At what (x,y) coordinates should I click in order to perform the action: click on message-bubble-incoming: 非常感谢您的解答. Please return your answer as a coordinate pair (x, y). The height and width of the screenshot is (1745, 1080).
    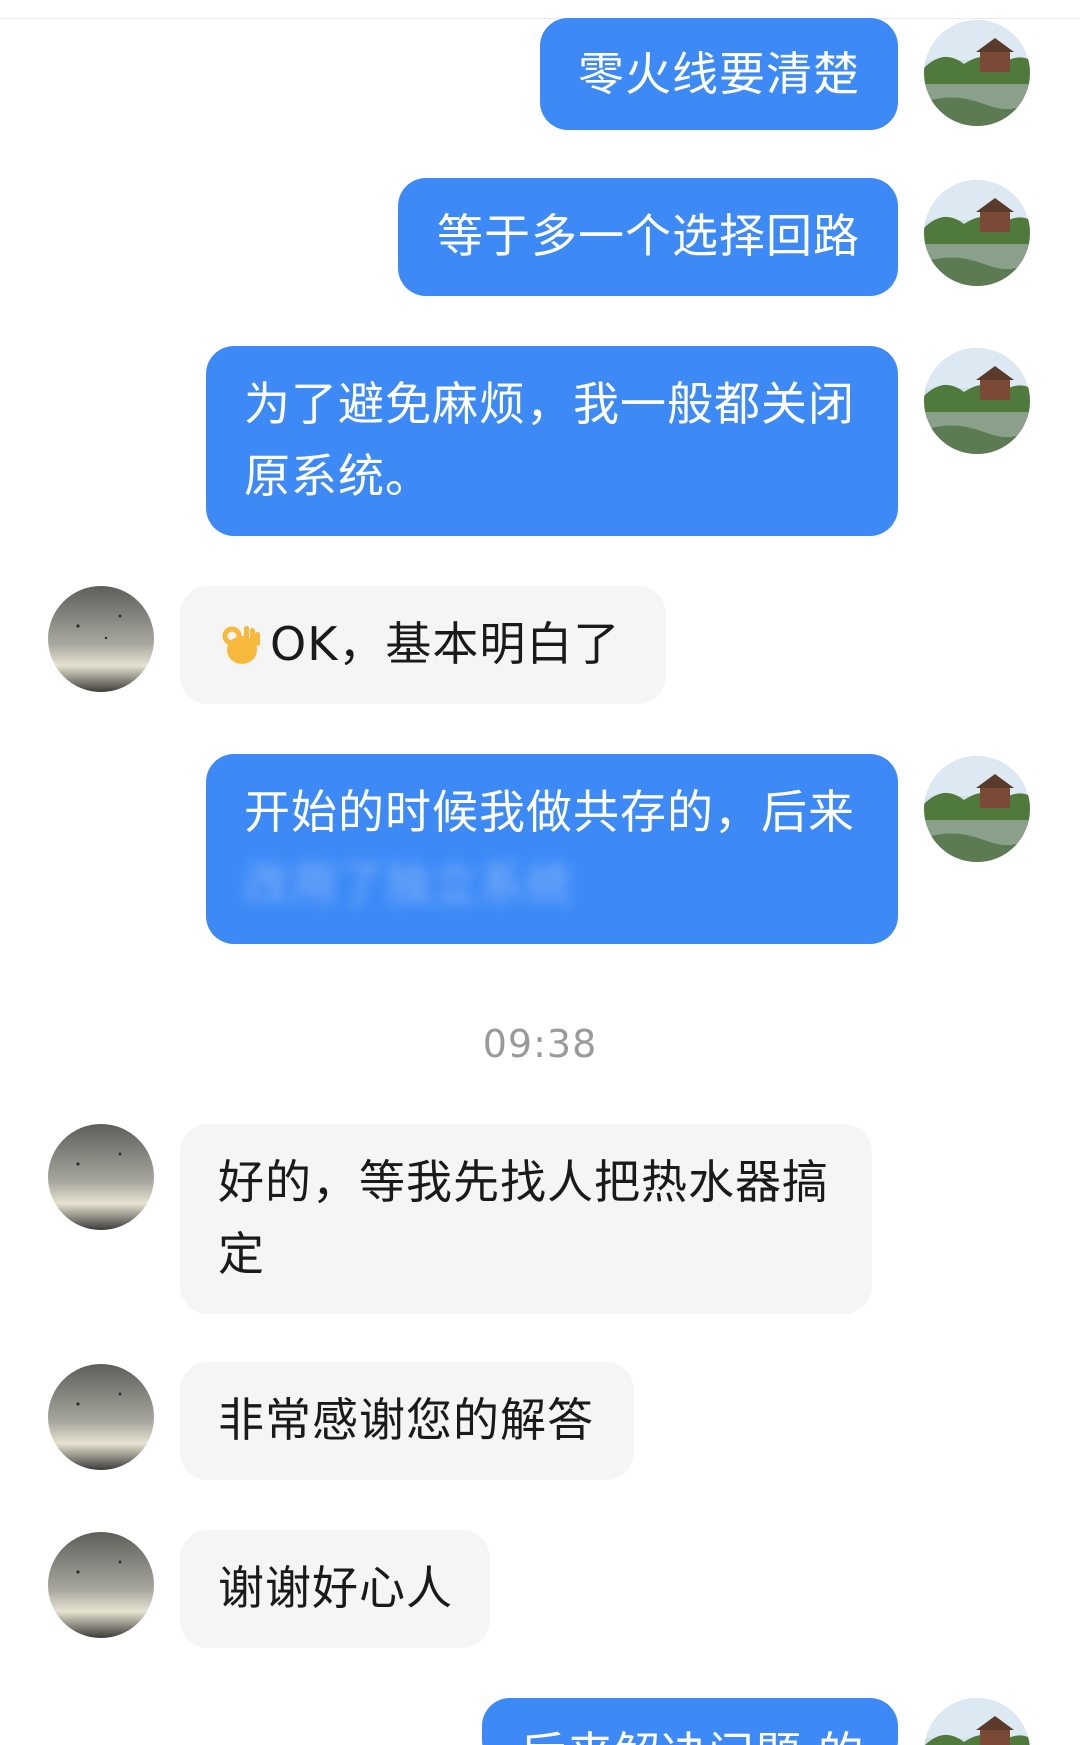
    Looking at the image, I should click on (407, 1421).